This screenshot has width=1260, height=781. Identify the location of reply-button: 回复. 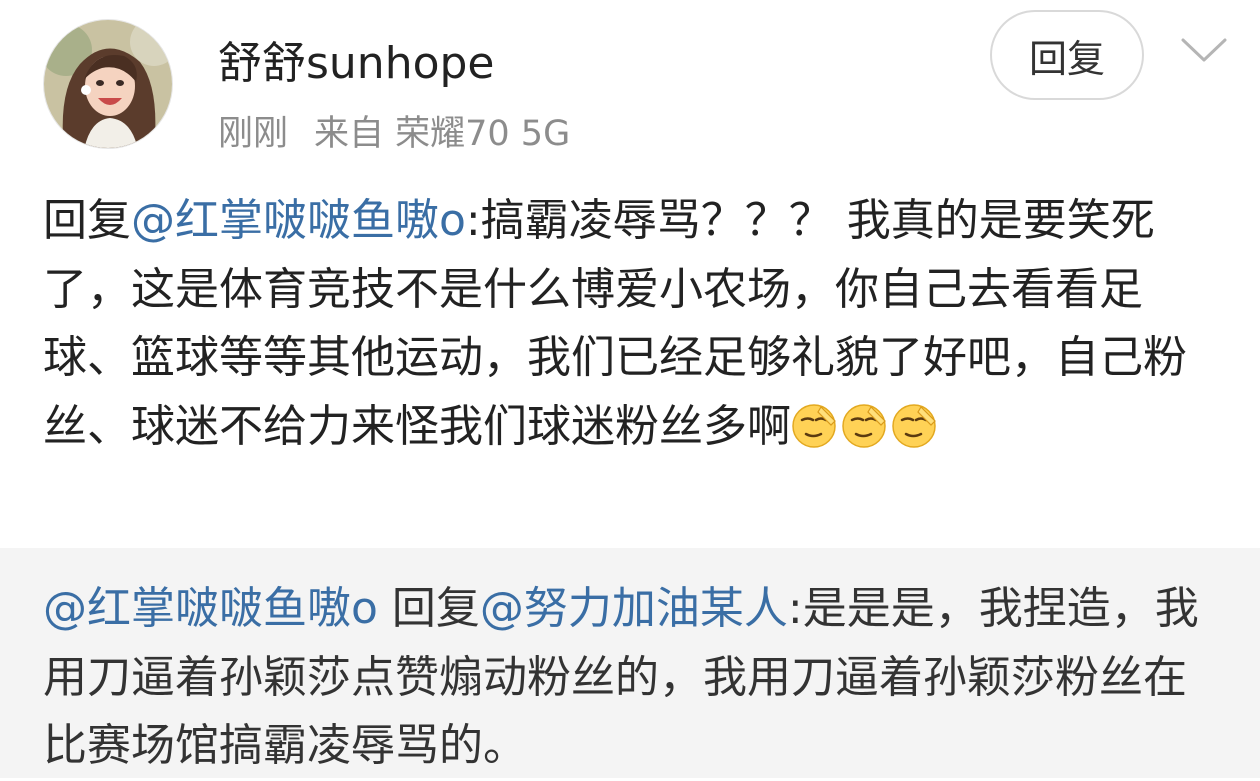
(1067, 55).